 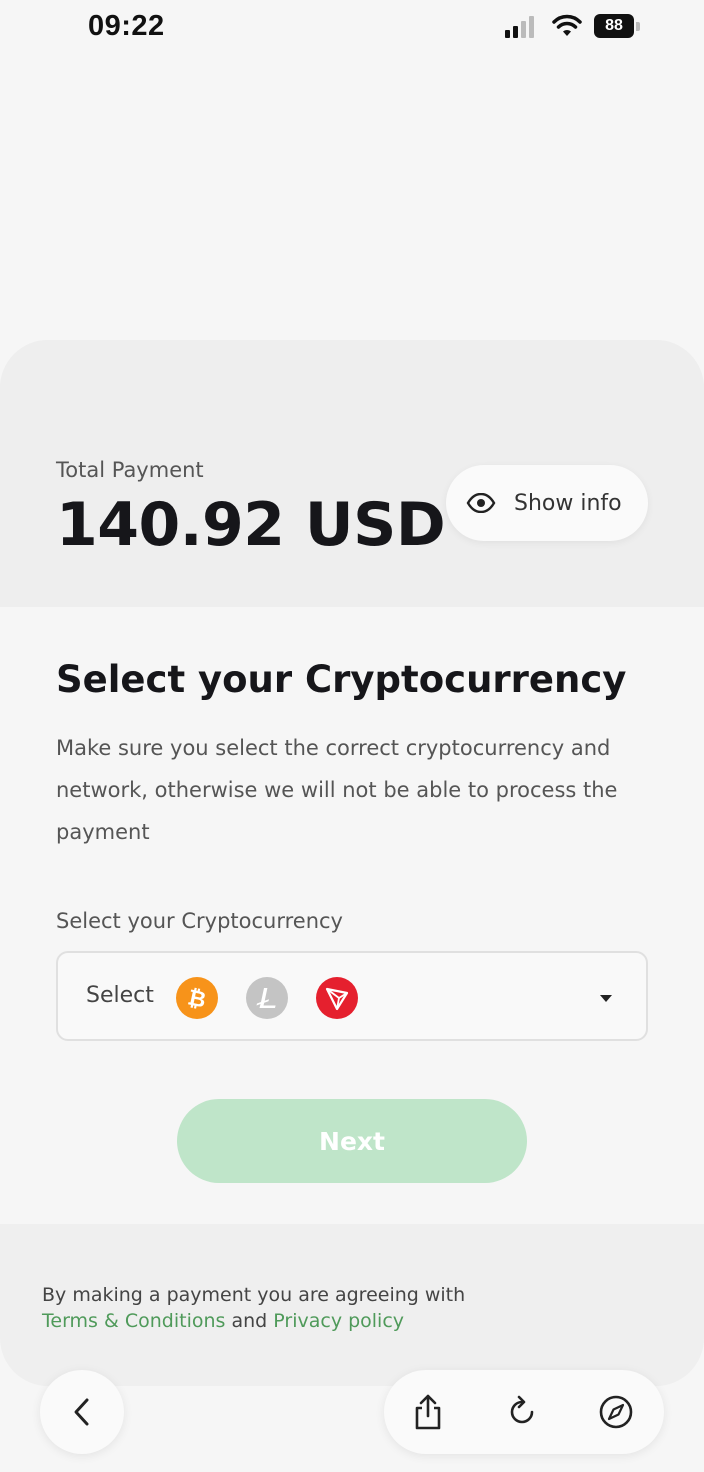 I want to click on battery-cap, so click(x=638, y=26).